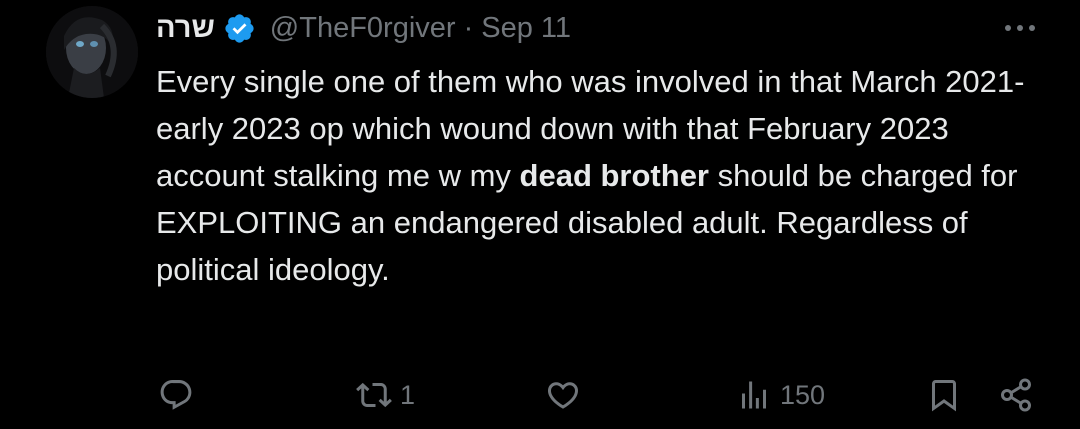 The image size is (1080, 429). What do you see at coordinates (614, 175) in the screenshot?
I see `tweet-text-bold: dead brother` at bounding box center [614, 175].